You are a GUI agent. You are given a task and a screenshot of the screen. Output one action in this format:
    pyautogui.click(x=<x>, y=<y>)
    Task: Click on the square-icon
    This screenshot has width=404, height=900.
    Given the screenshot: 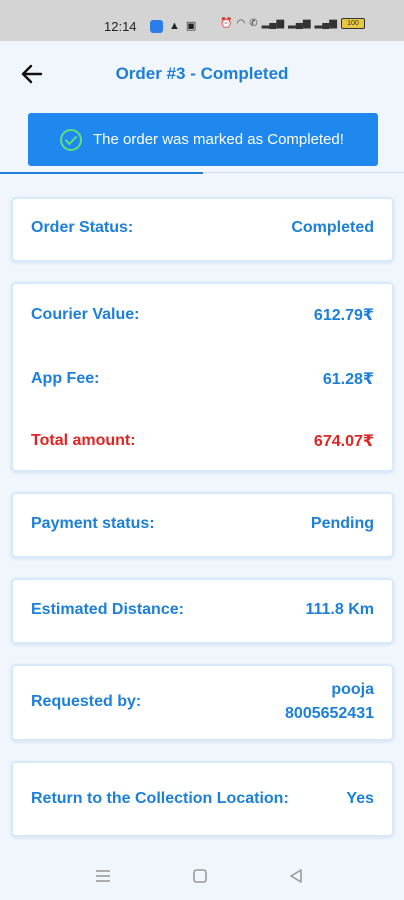 What is the action you would take?
    pyautogui.click(x=200, y=876)
    